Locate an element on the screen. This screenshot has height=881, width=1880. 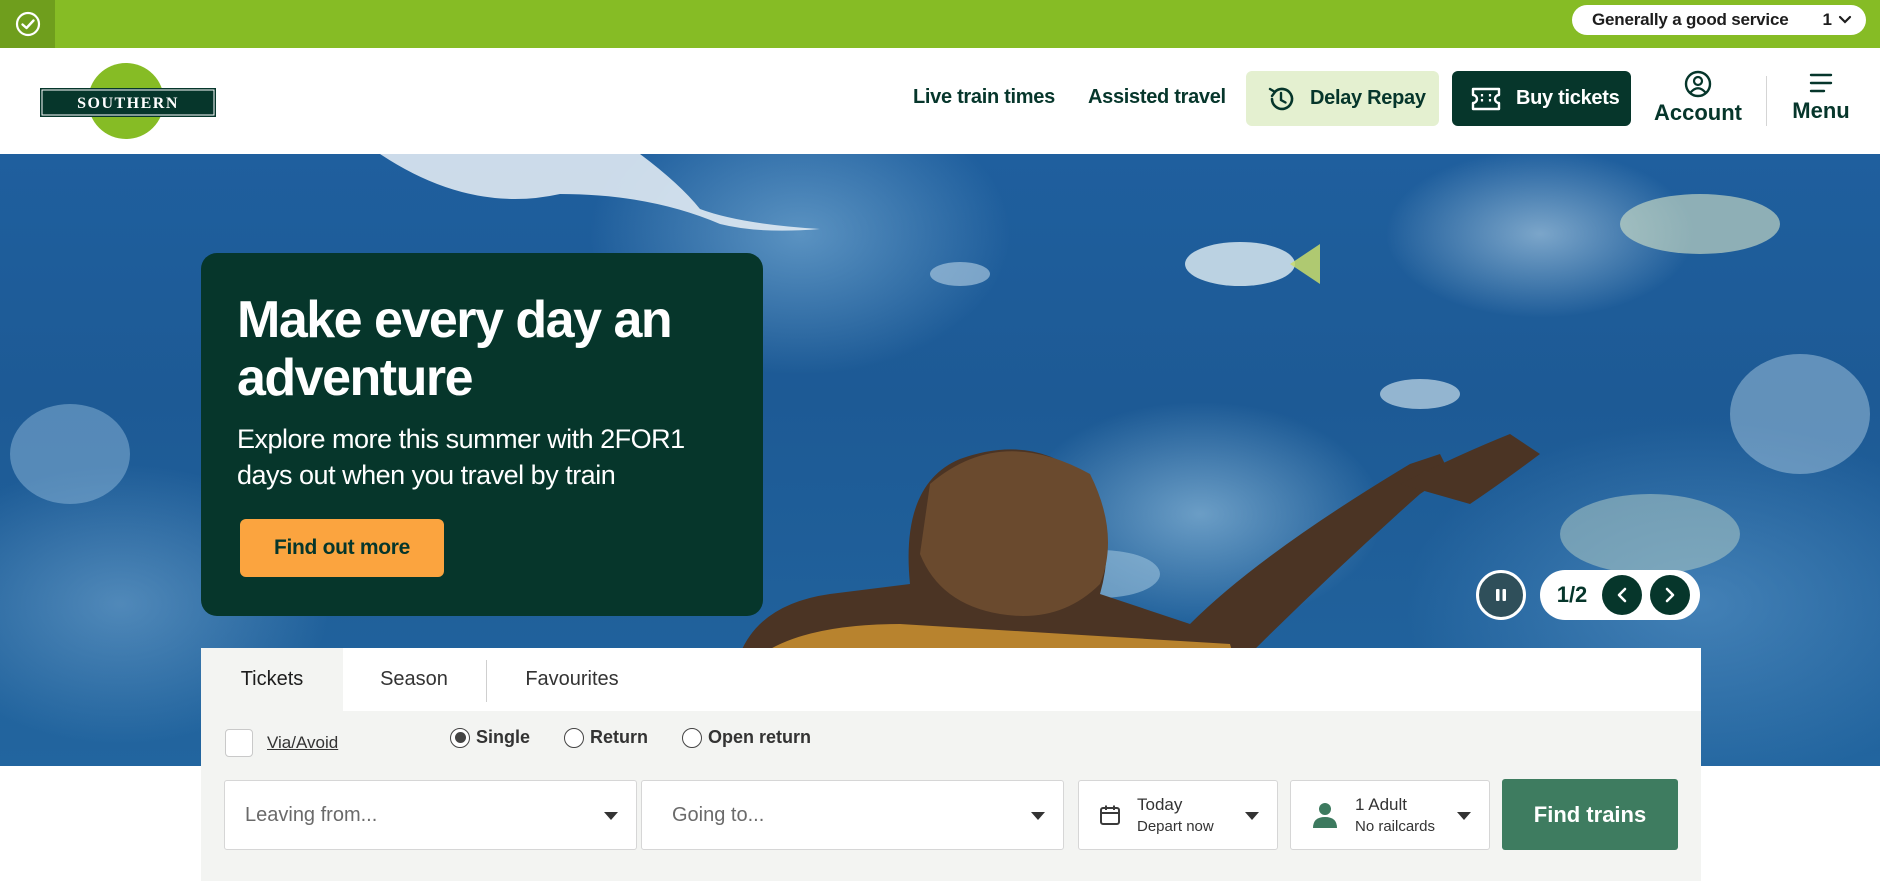
ticket-icon is located at coordinates (1486, 98).